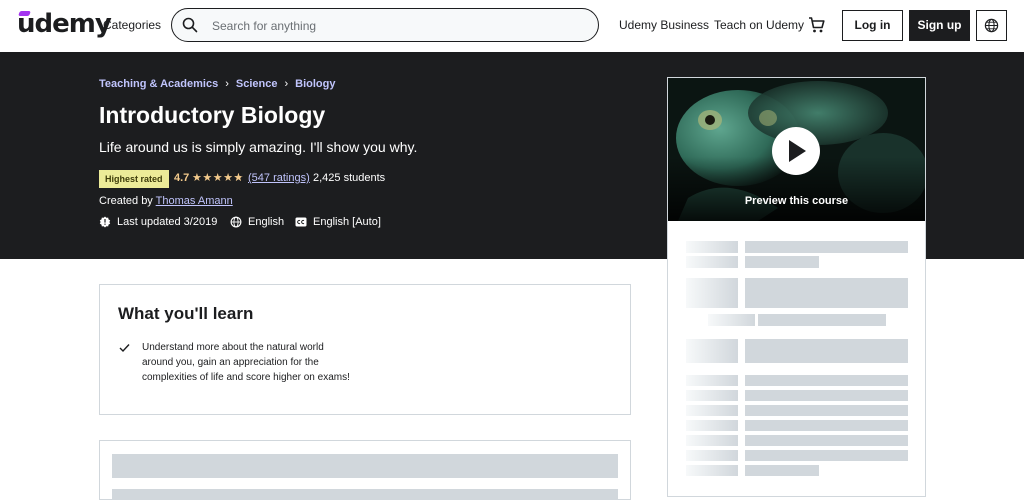 The width and height of the screenshot is (1024, 500). What do you see at coordinates (664, 25) in the screenshot?
I see `udemy-business-link: Udemy Business` at bounding box center [664, 25].